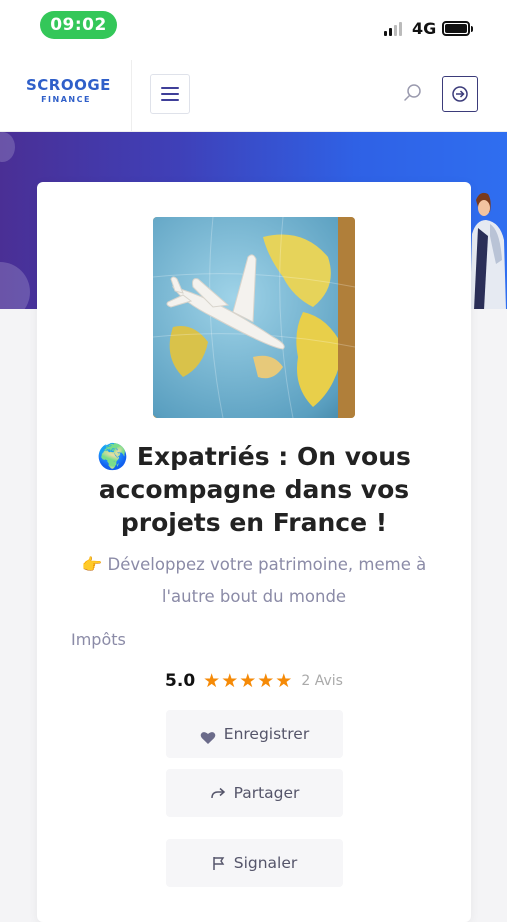  What do you see at coordinates (78, 25) in the screenshot?
I see `status-time: 09:02` at bounding box center [78, 25].